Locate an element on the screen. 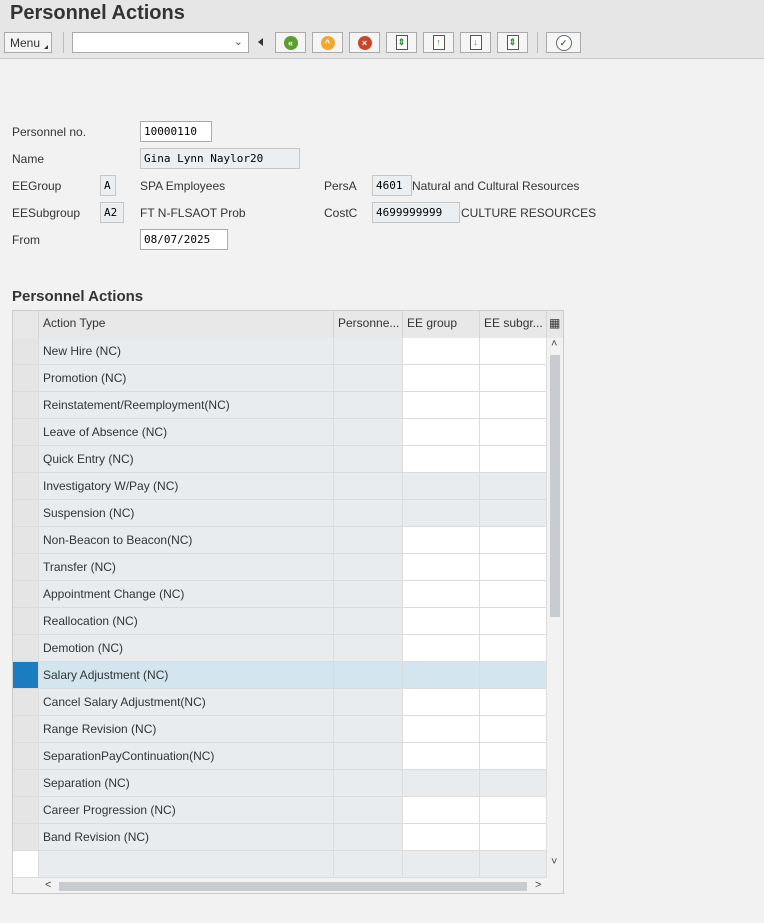  table-row: Demotion (NC) is located at coordinates (280, 648).